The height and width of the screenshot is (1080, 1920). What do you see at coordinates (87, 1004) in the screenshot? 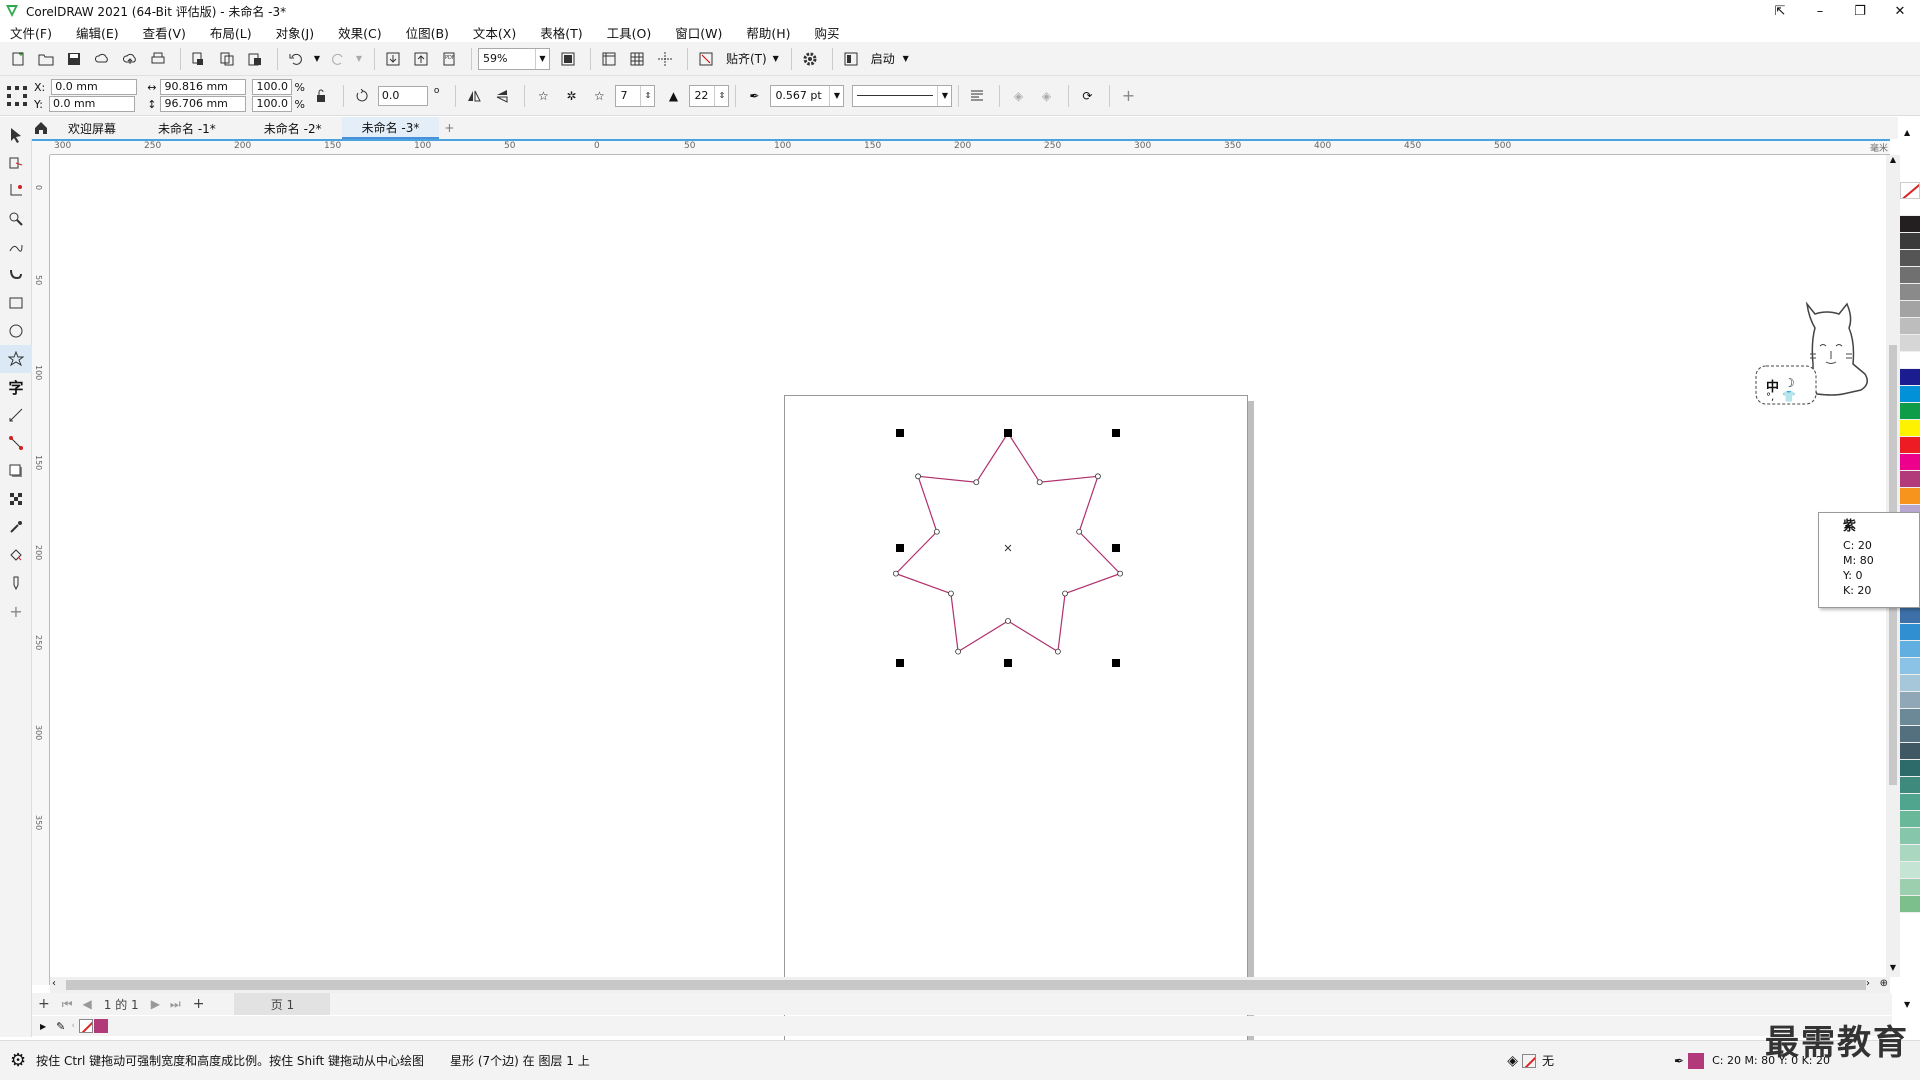
I see `prev-page-icon: ◀` at bounding box center [87, 1004].